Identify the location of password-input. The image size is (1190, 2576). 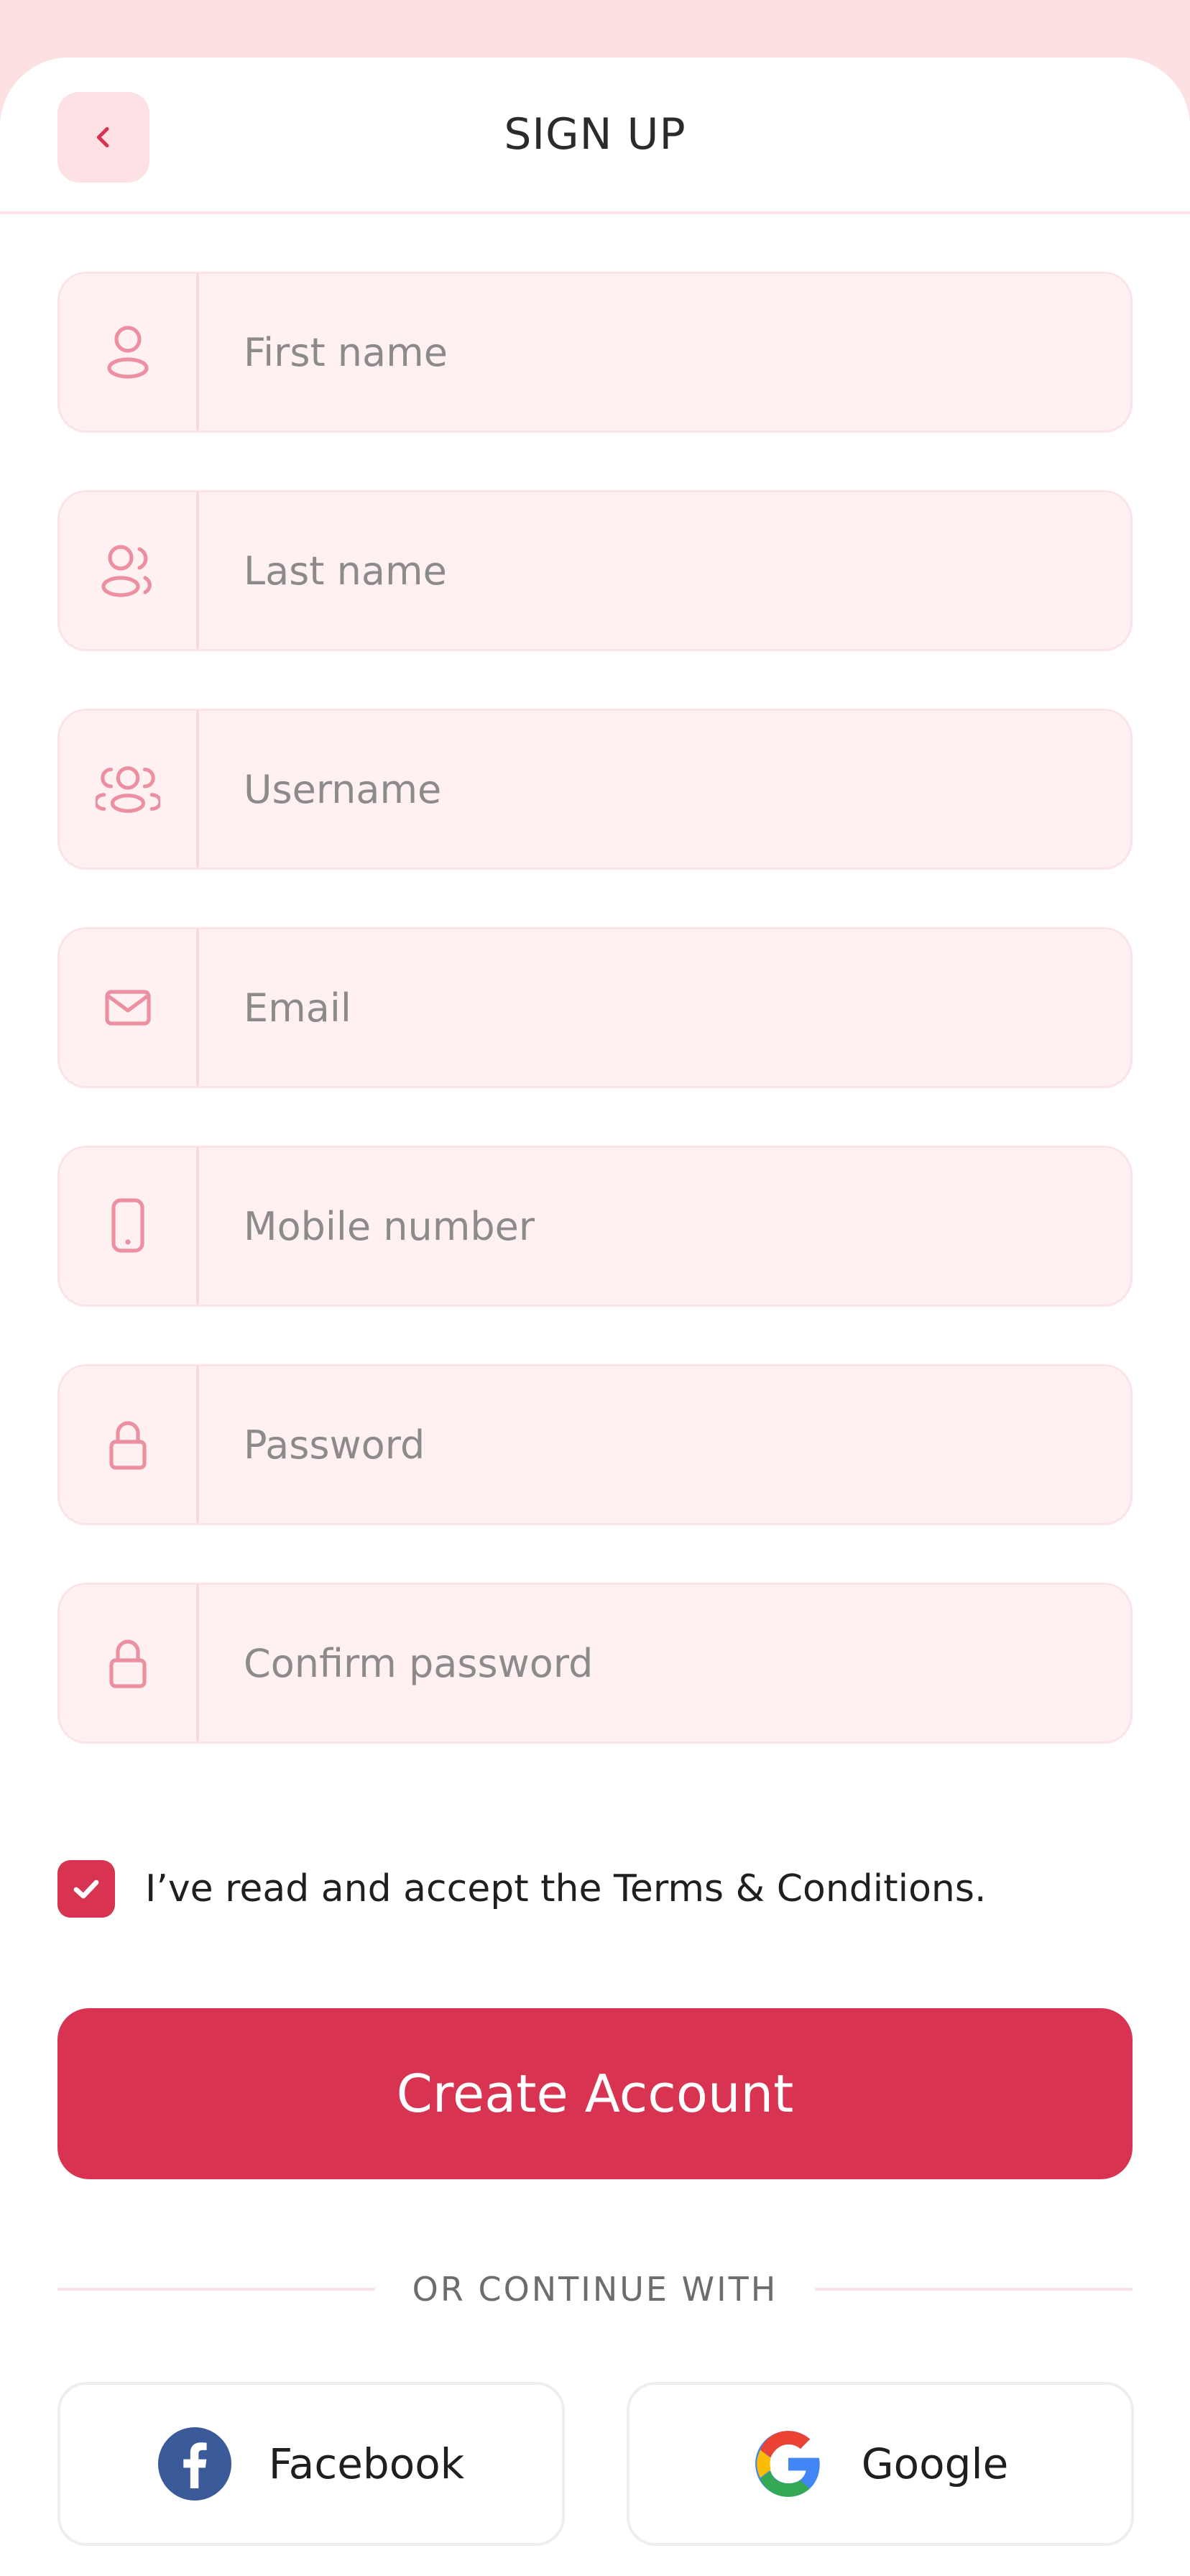
(664, 1444).